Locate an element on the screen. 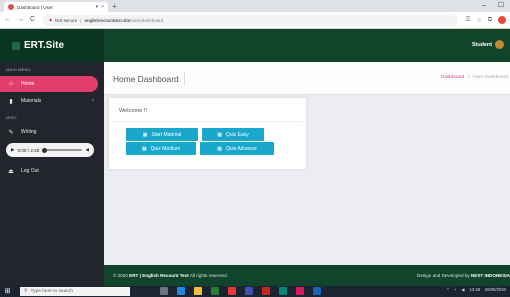  copyright-suffix: All rights reserved. is located at coordinates (208, 275).